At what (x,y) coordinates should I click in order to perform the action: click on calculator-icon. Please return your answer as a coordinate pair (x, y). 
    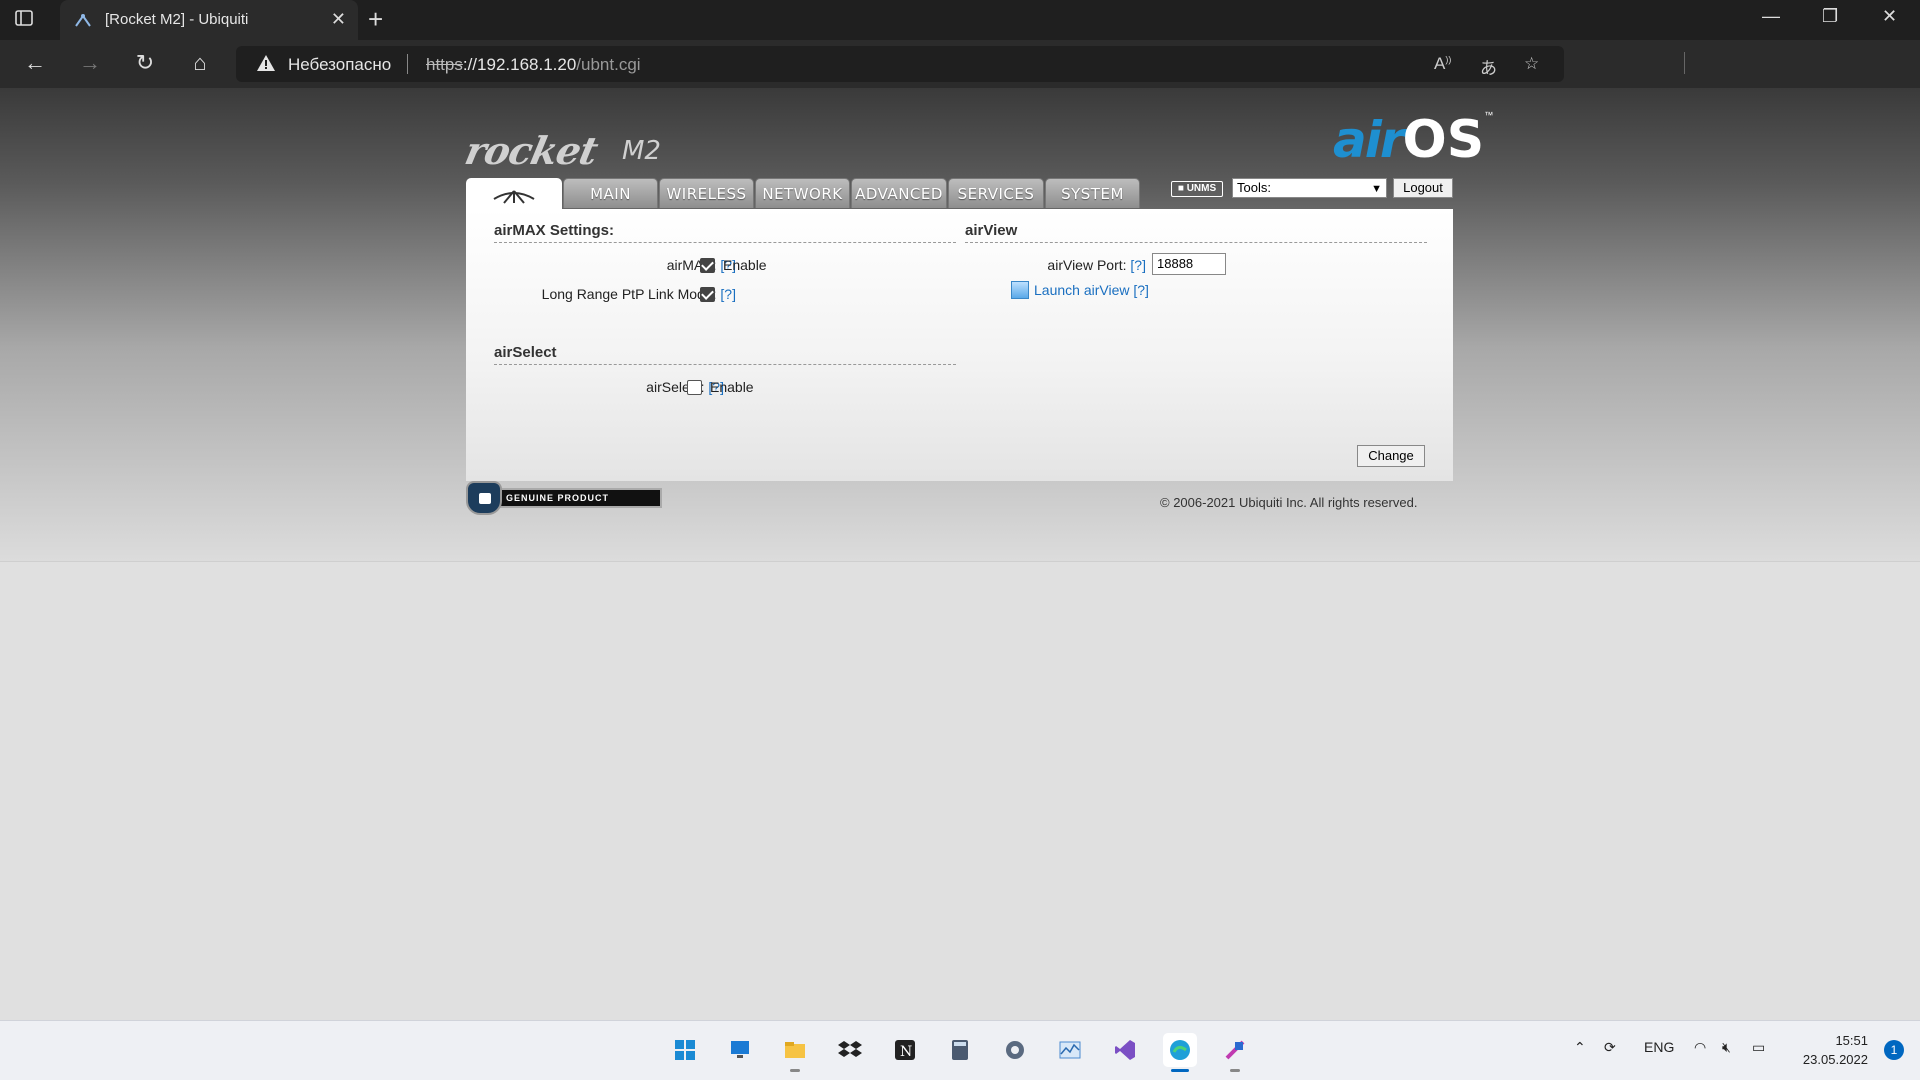
    Looking at the image, I should click on (960, 1050).